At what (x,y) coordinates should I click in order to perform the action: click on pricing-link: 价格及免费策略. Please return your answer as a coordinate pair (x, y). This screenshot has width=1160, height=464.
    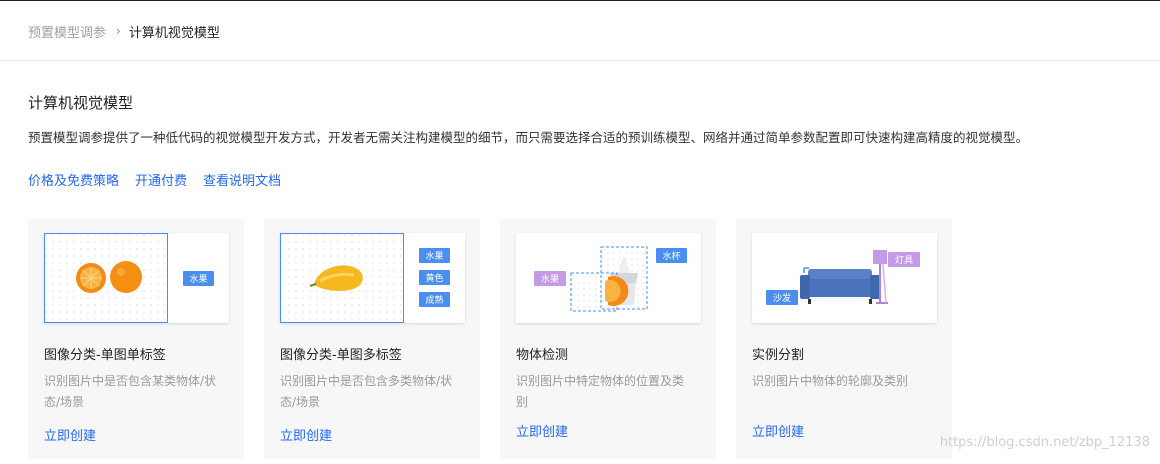
    Looking at the image, I should click on (73, 179).